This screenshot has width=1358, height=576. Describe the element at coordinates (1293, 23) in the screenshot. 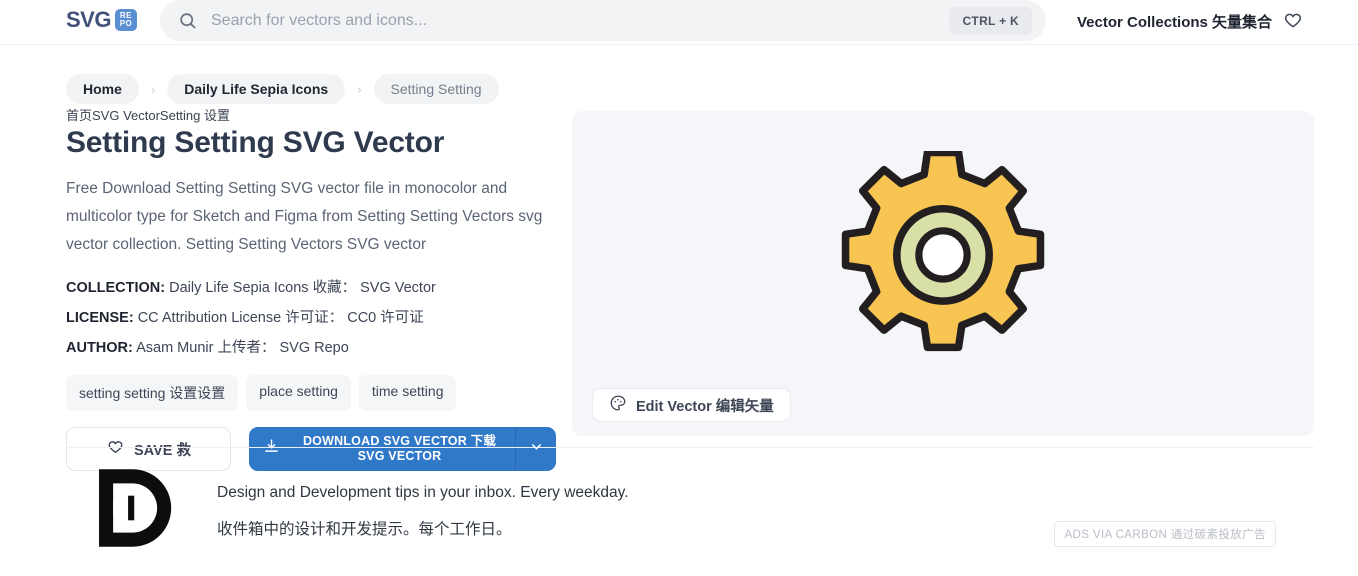

I see `favorites-heart-icon` at that location.